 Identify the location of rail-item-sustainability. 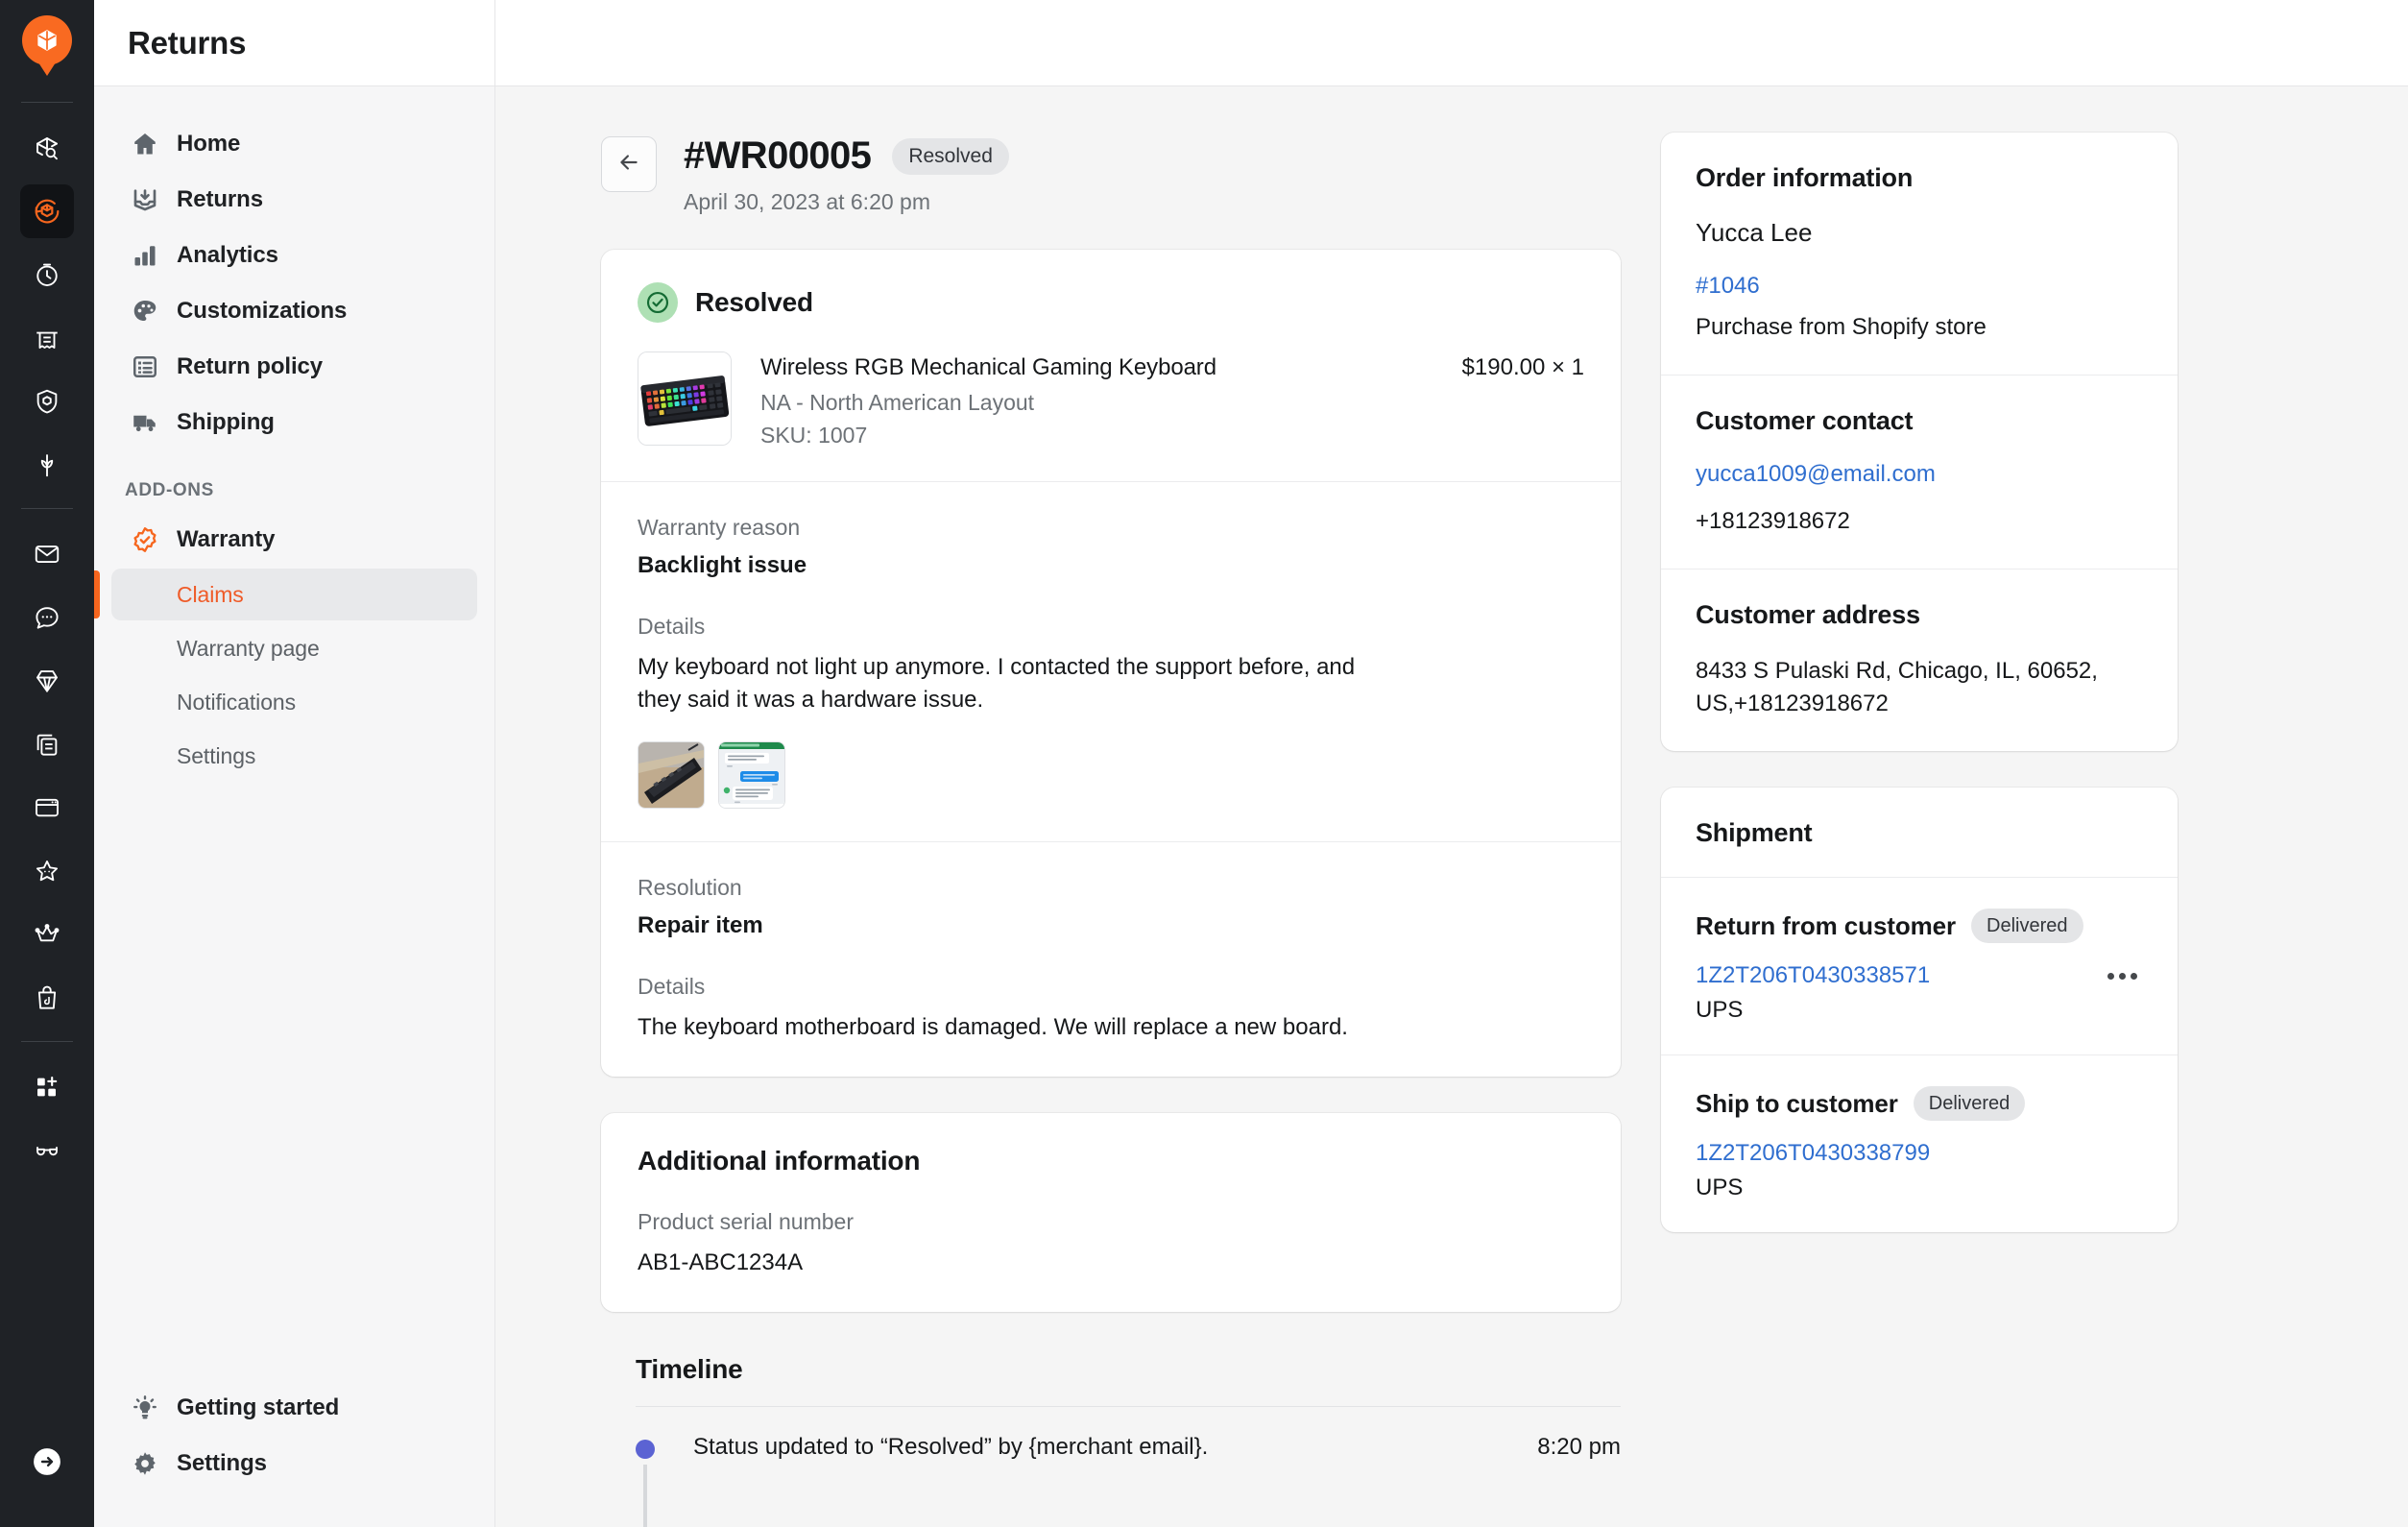
(47, 465).